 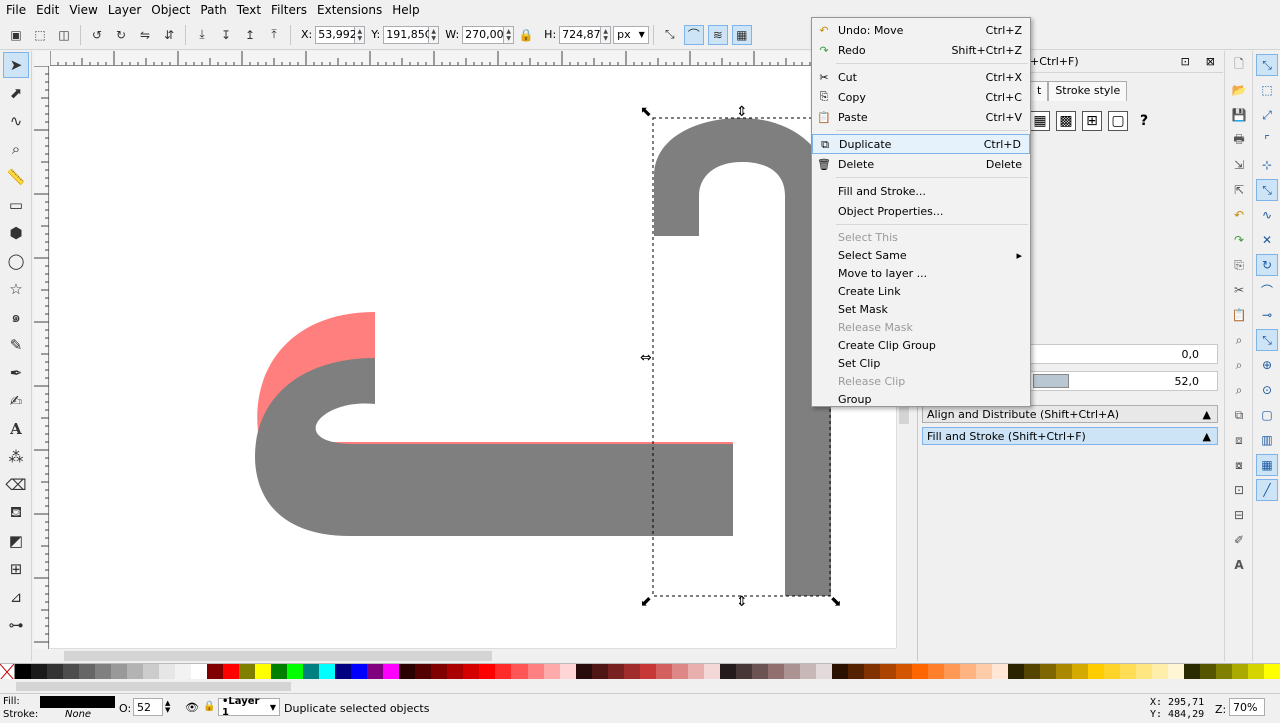 I want to click on opacity-spin-icon: ▲ ▼, so click(x=167, y=707).